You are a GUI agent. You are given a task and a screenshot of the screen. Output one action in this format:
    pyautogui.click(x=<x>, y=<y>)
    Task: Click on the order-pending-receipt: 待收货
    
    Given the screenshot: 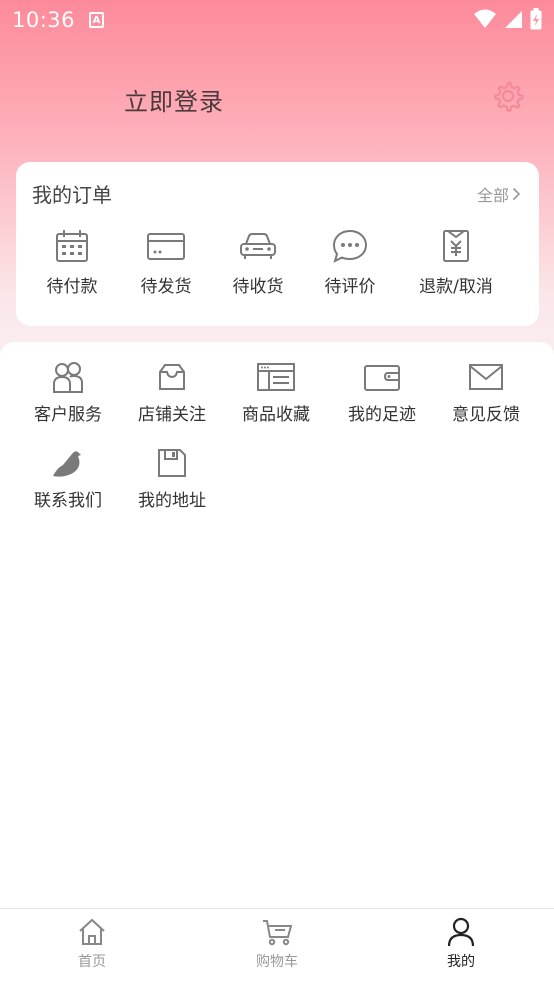 What is the action you would take?
    pyautogui.click(x=258, y=268)
    